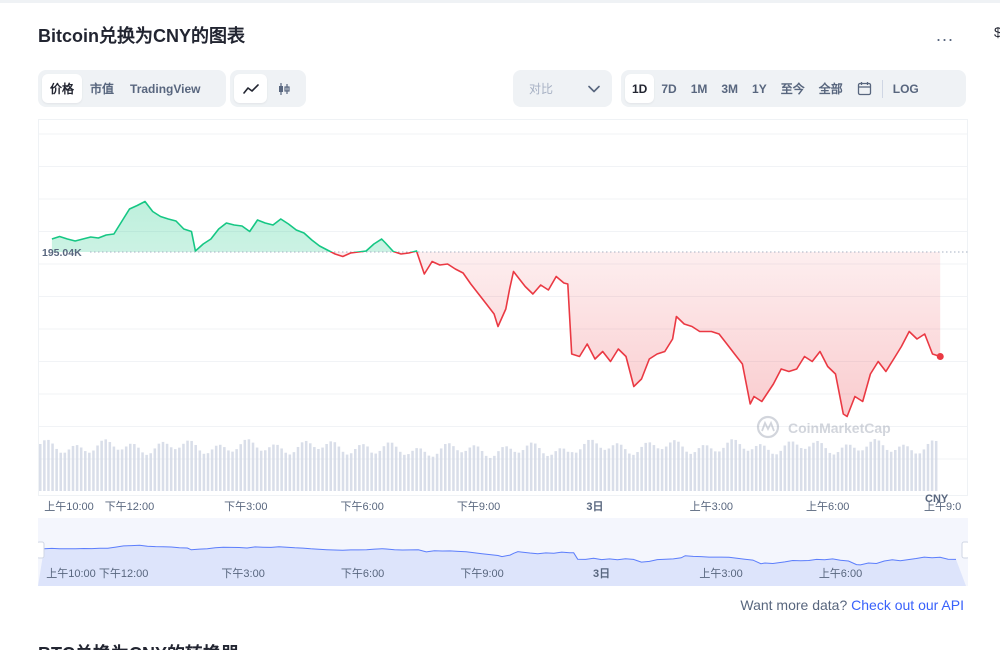 Image resolution: width=1000 pixels, height=650 pixels. Describe the element at coordinates (907, 605) in the screenshot. I see `api-link: Check out our API` at that location.